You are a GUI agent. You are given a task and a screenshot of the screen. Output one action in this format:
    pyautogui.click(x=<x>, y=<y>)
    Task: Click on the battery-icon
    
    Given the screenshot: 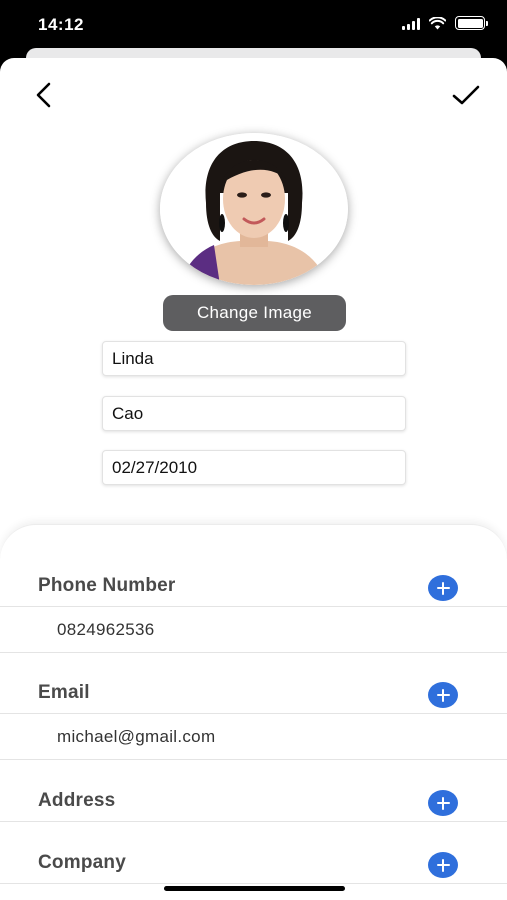 What is the action you would take?
    pyautogui.click(x=471, y=23)
    